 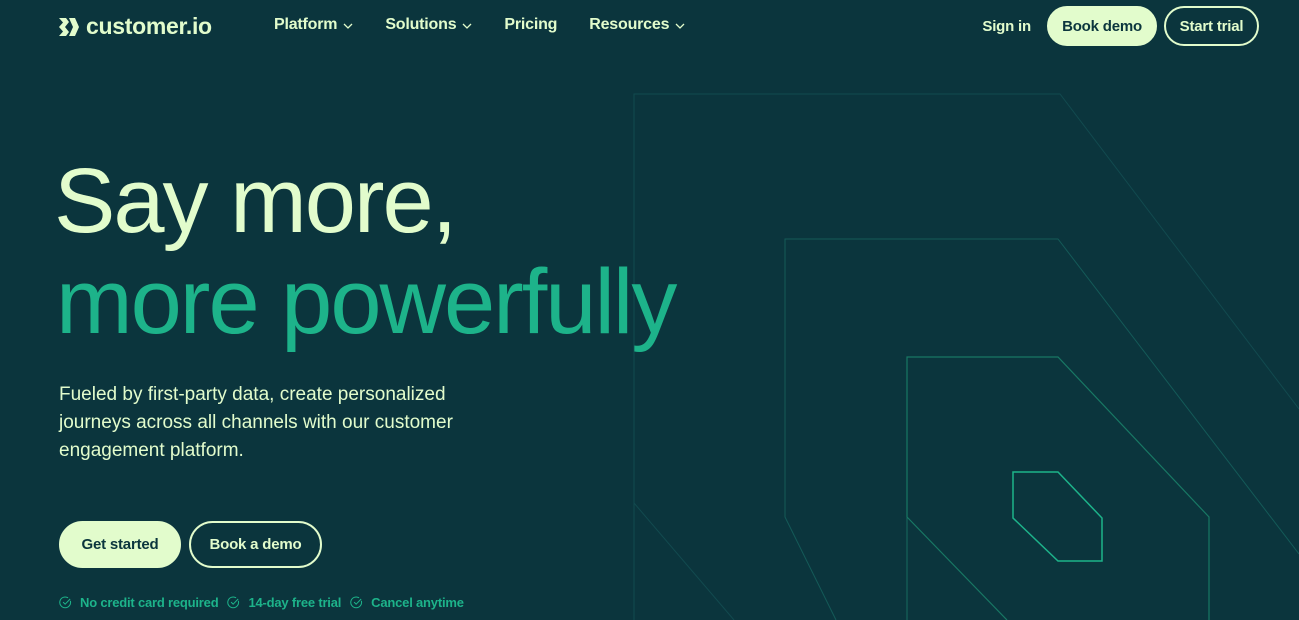 What do you see at coordinates (1006, 26) in the screenshot?
I see `sign-in-link: Sign in` at bounding box center [1006, 26].